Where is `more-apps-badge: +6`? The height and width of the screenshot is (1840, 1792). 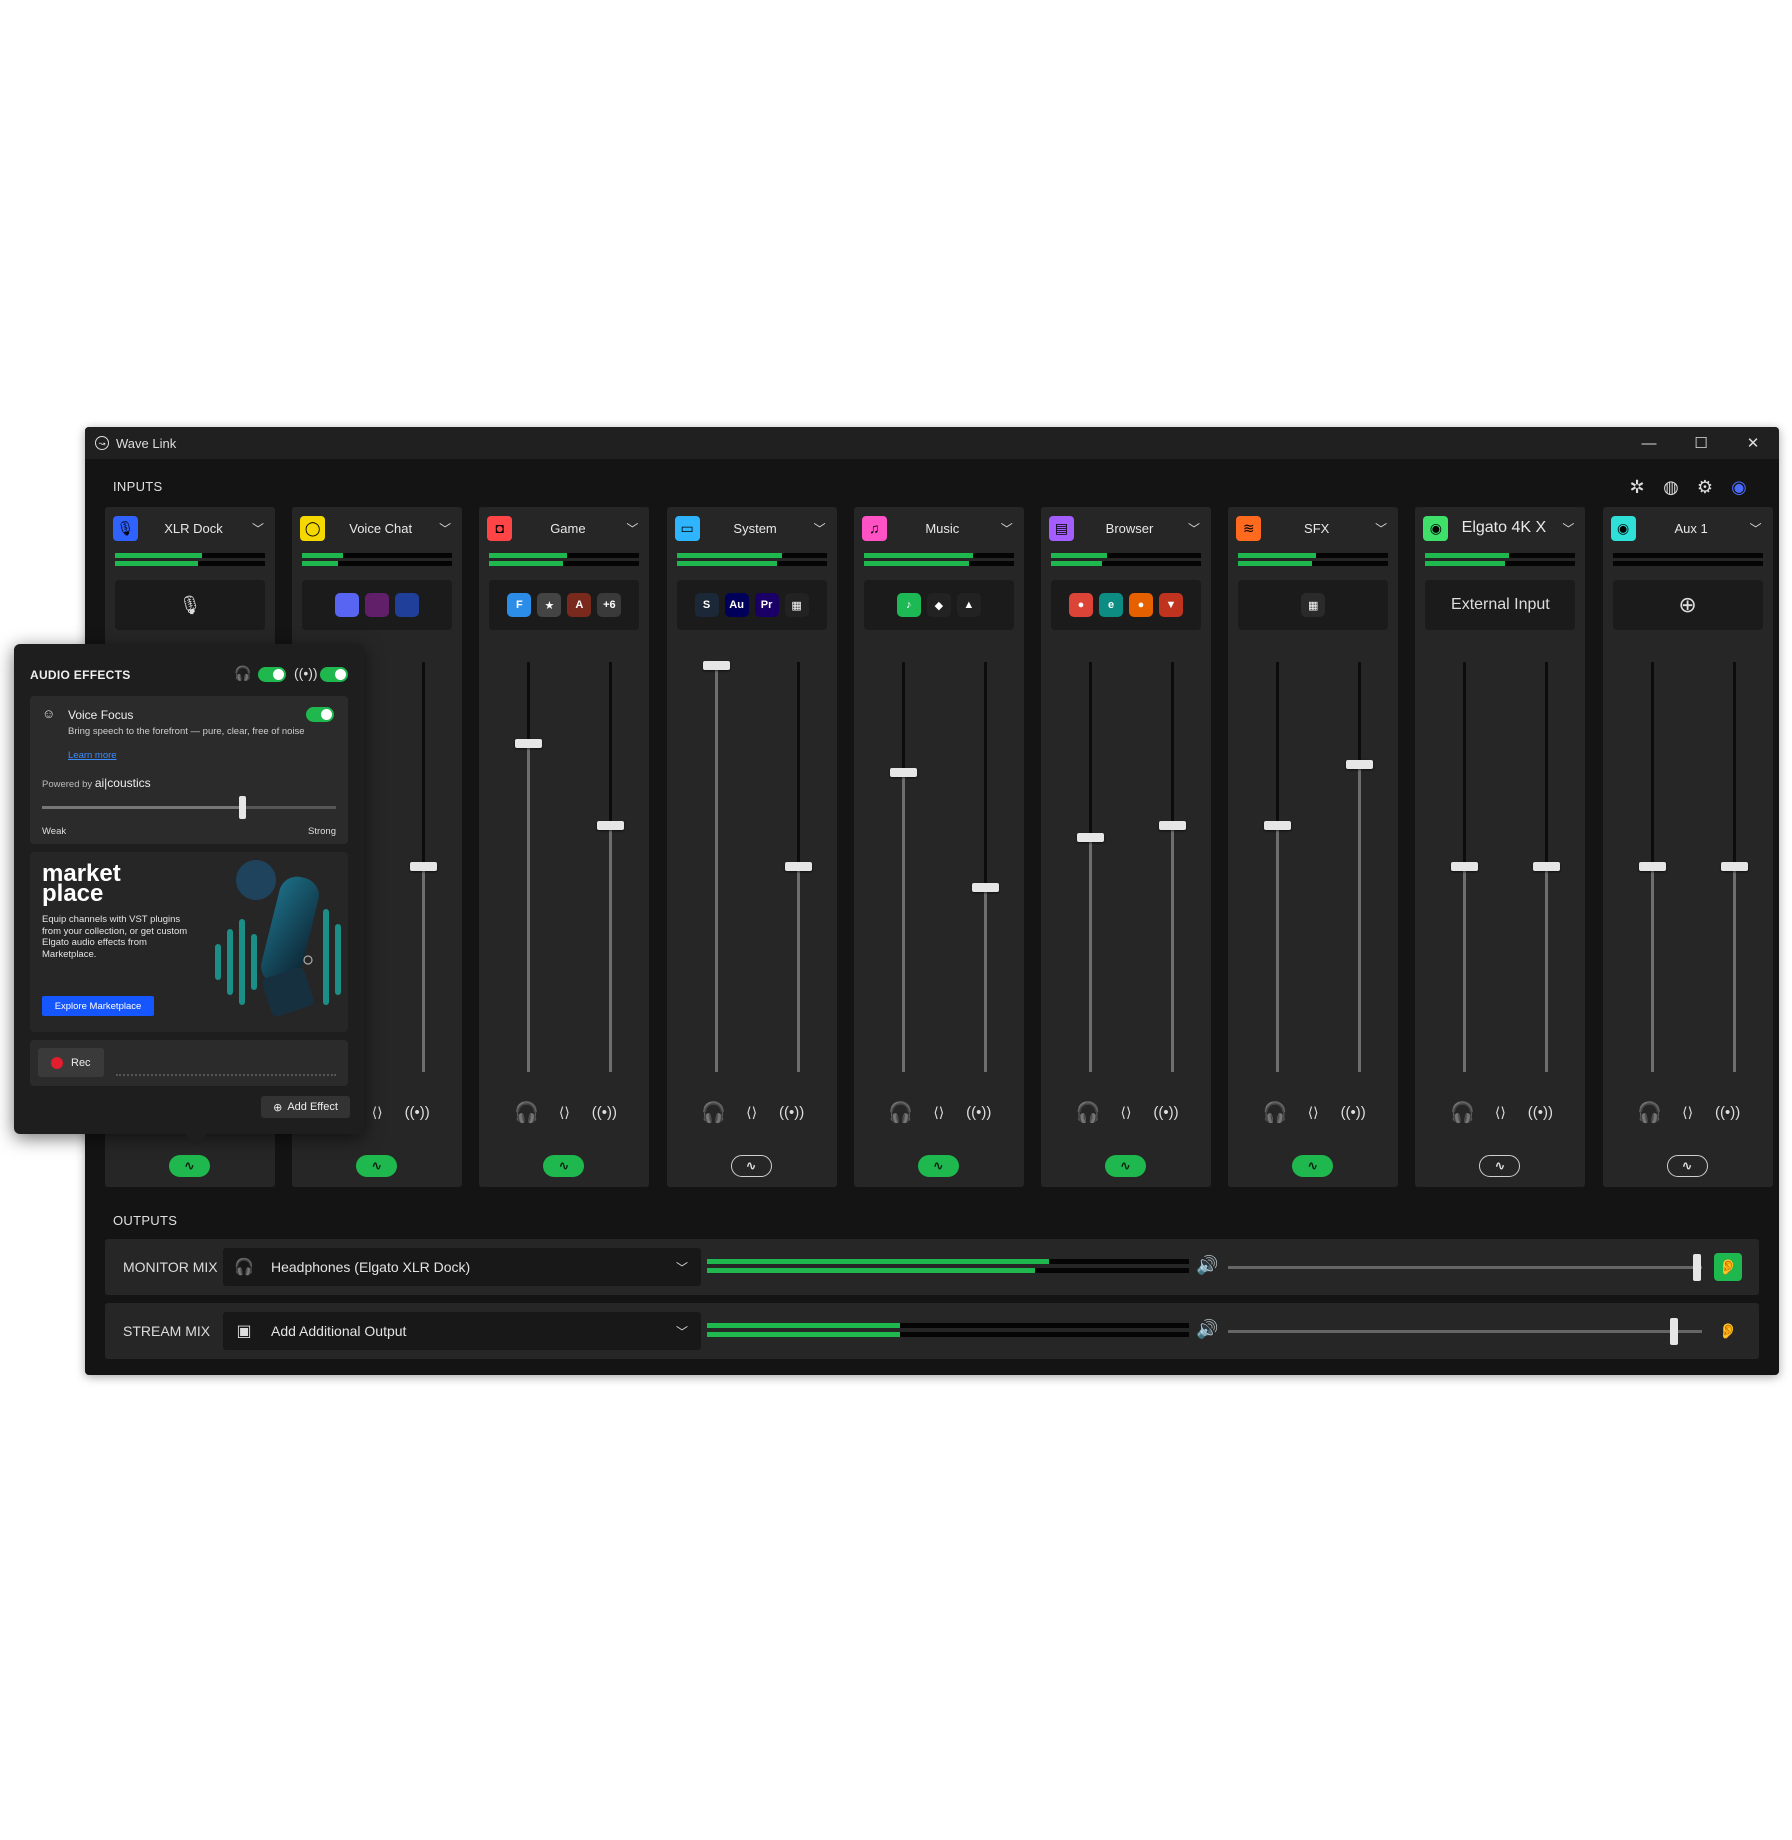 more-apps-badge: +6 is located at coordinates (609, 605).